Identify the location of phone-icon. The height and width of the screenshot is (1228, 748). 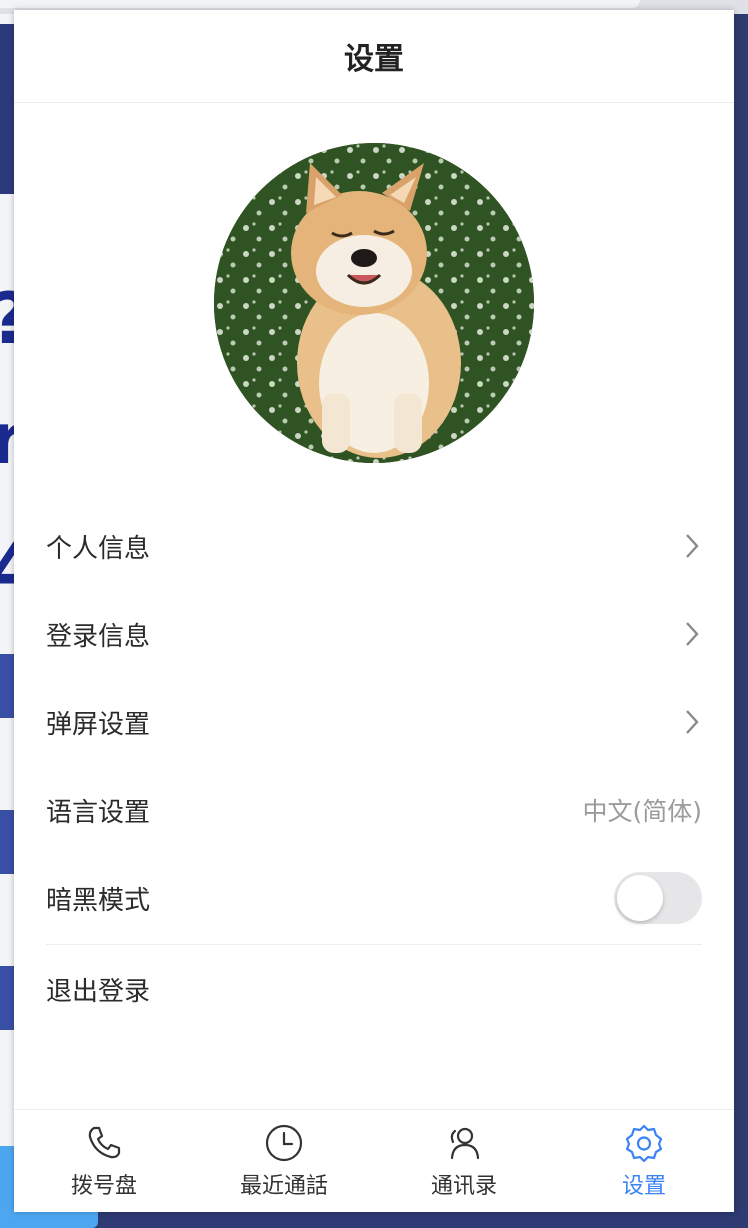
(104, 1142).